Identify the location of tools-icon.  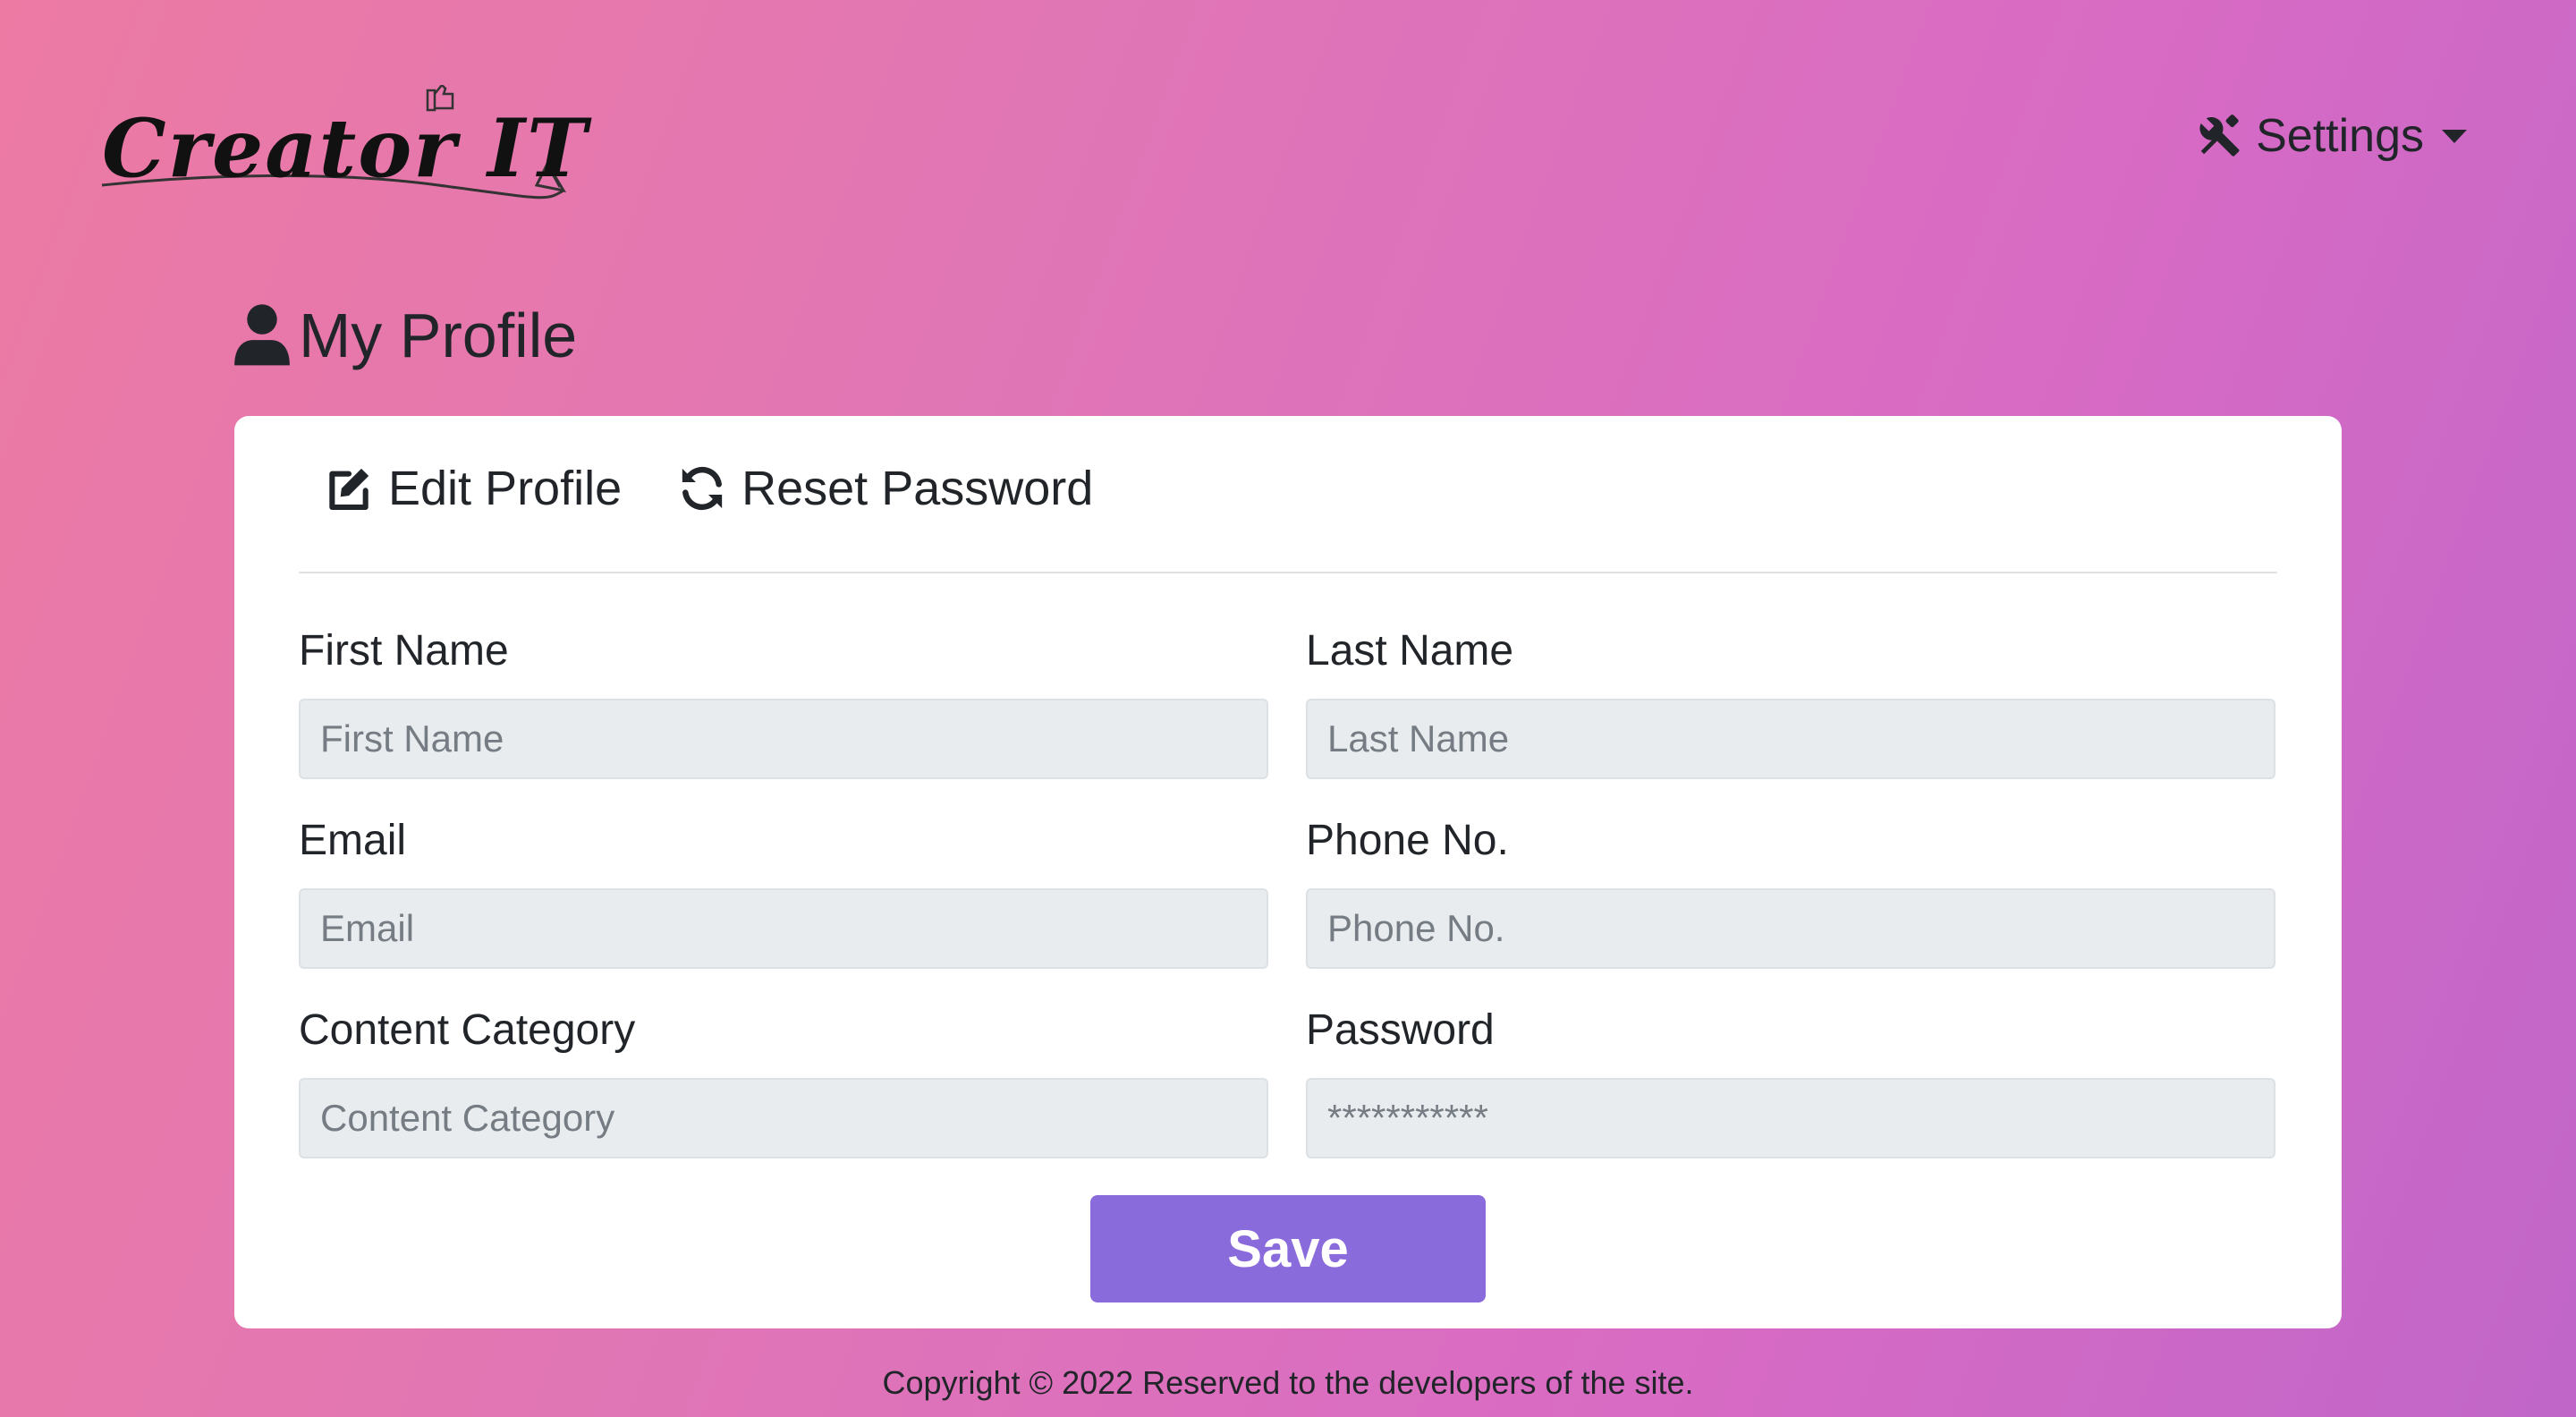
(2219, 136).